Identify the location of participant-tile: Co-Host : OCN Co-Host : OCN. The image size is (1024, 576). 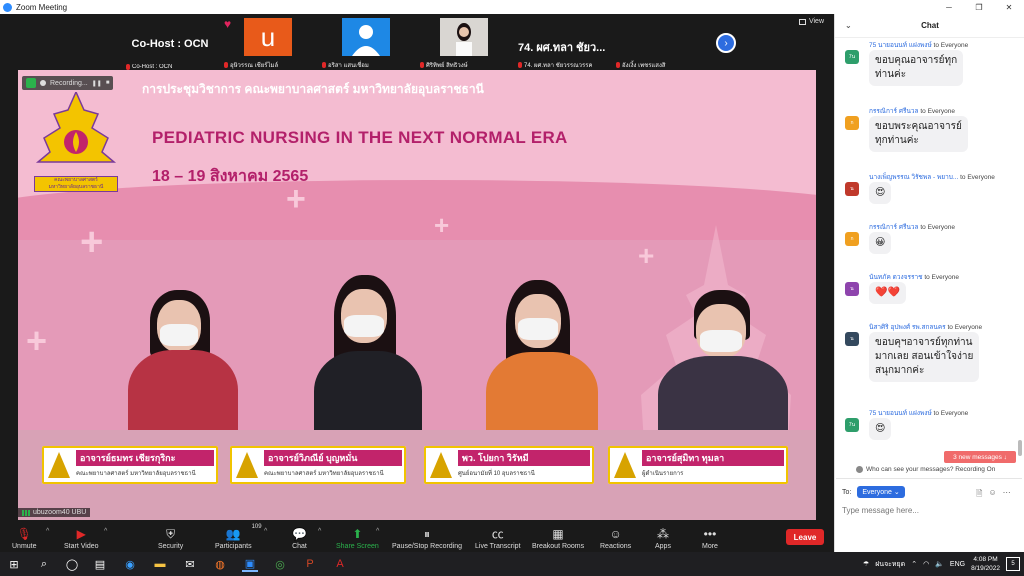
(170, 44).